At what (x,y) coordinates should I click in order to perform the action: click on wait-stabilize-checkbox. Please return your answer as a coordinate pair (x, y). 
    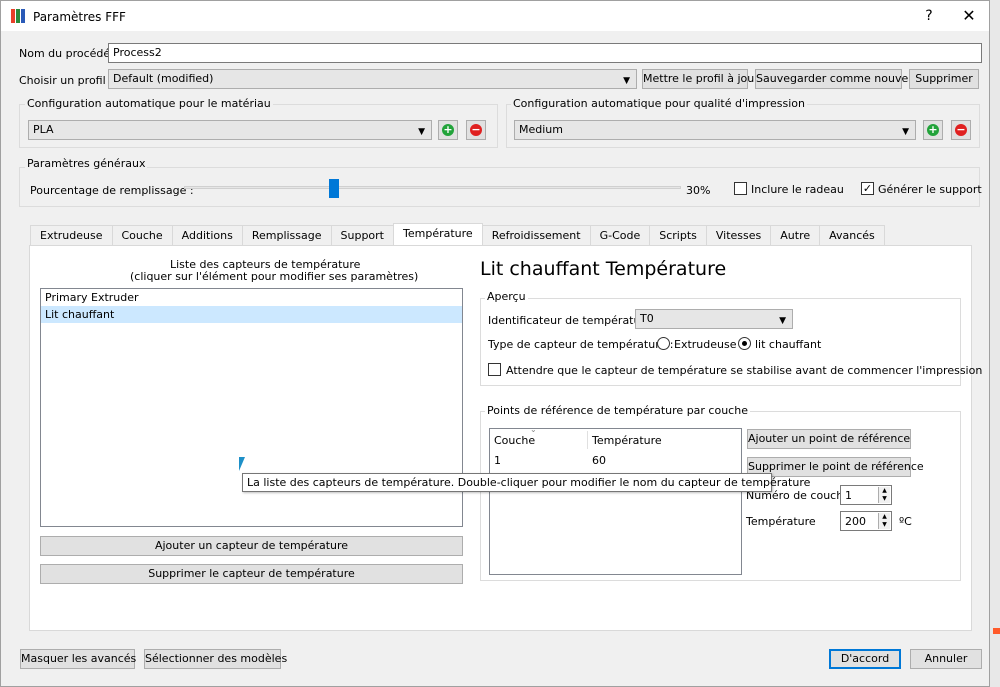
    Looking at the image, I should click on (494, 369).